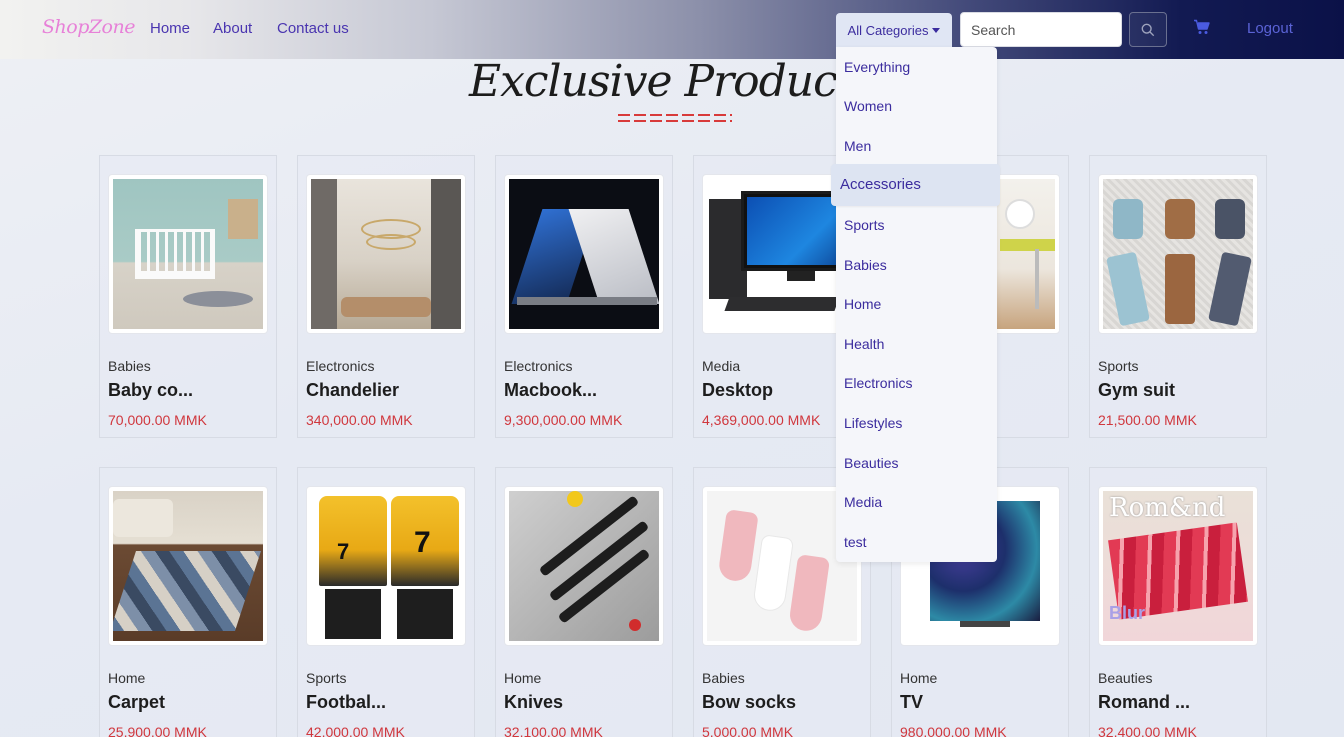 This screenshot has width=1344, height=737. I want to click on product-price: 980,000.00 MMK, so click(953, 730).